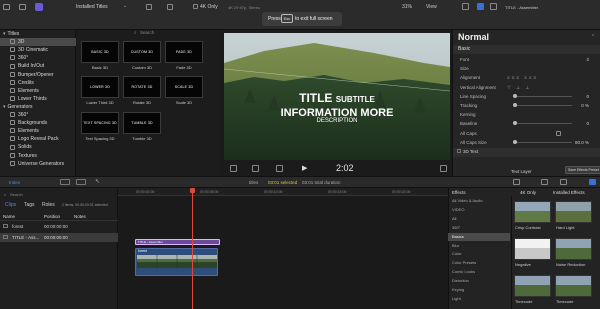 The image size is (600, 309). What do you see at coordinates (279, 168) in the screenshot?
I see `speed-icon` at bounding box center [279, 168].